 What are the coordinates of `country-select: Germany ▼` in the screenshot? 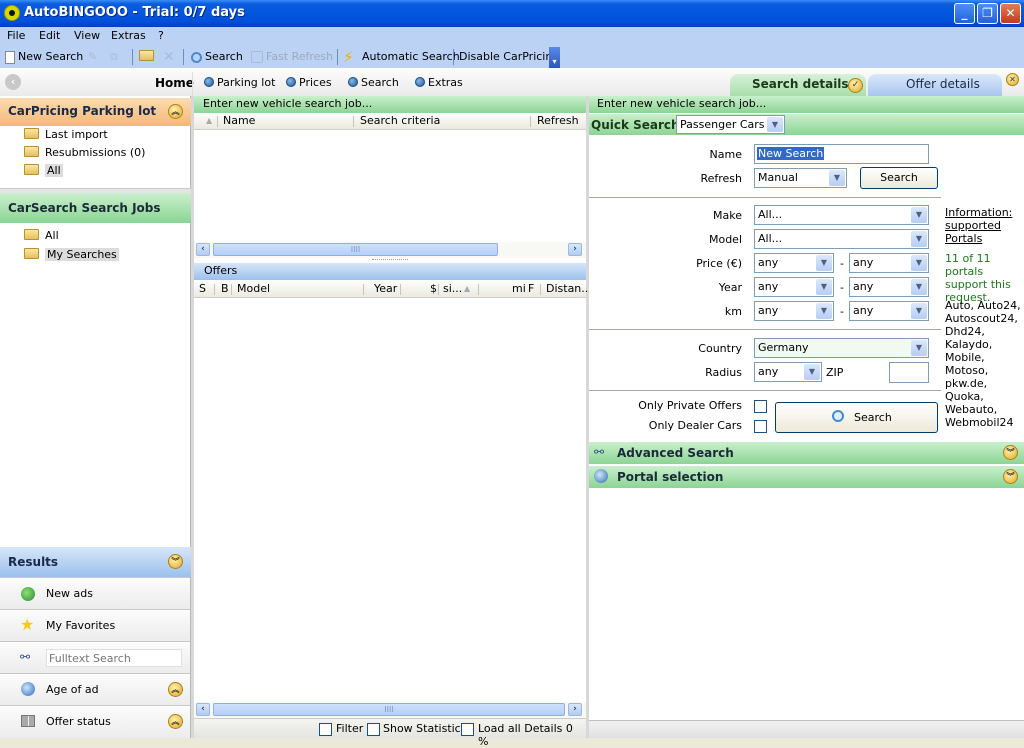 It's located at (841, 348).